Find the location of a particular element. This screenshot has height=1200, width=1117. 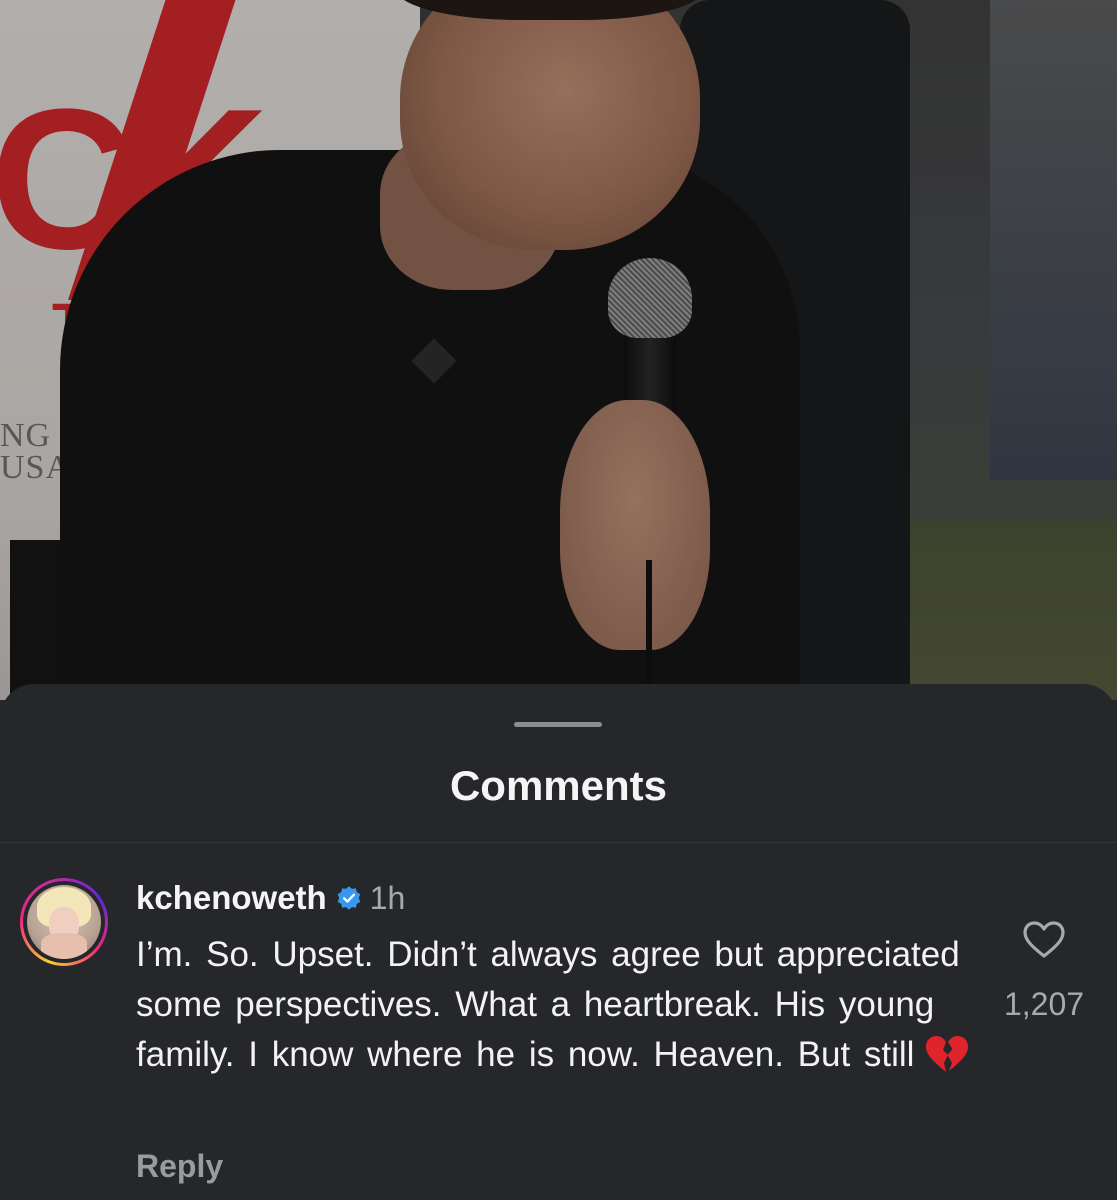

verified-badge-icon is located at coordinates (349, 898).